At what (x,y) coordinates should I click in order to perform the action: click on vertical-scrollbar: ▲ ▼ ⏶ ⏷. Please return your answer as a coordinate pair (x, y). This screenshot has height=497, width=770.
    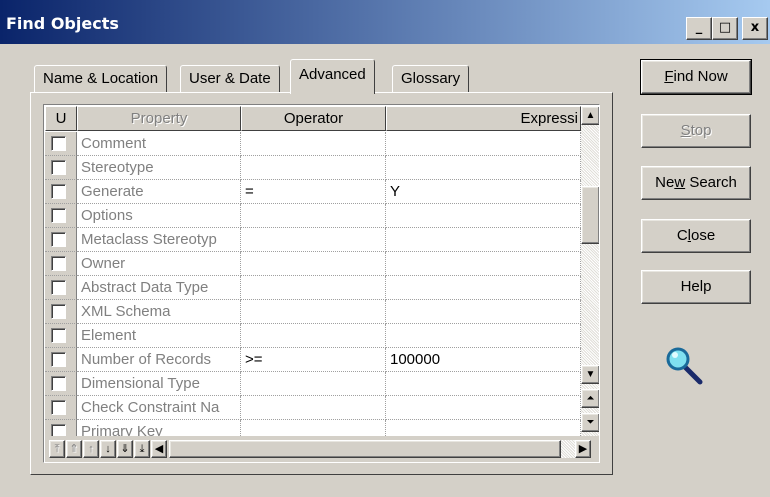
    Looking at the image, I should click on (590, 271).